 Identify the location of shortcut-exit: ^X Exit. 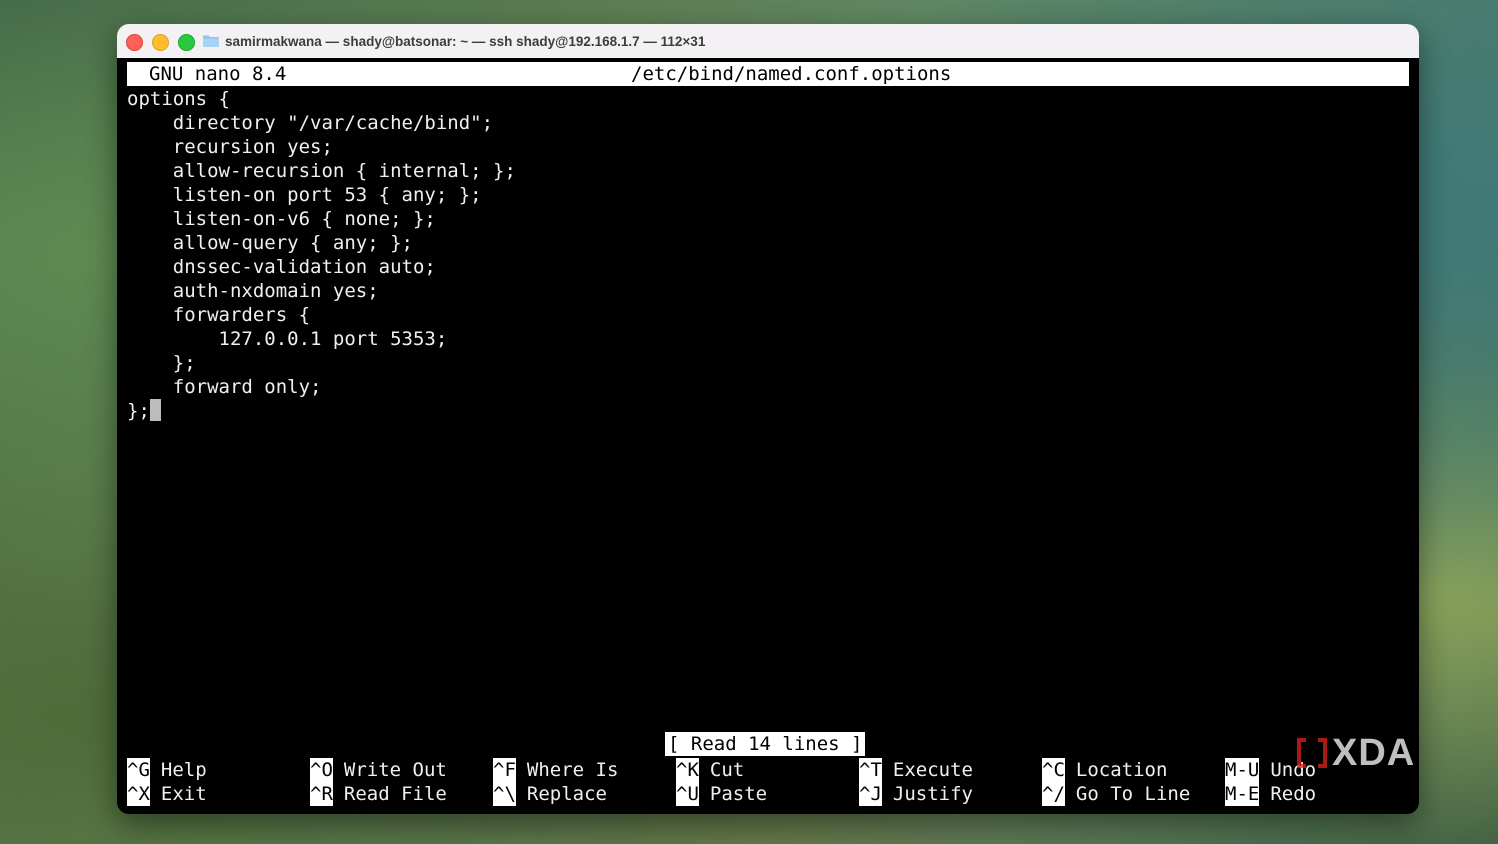
(167, 794).